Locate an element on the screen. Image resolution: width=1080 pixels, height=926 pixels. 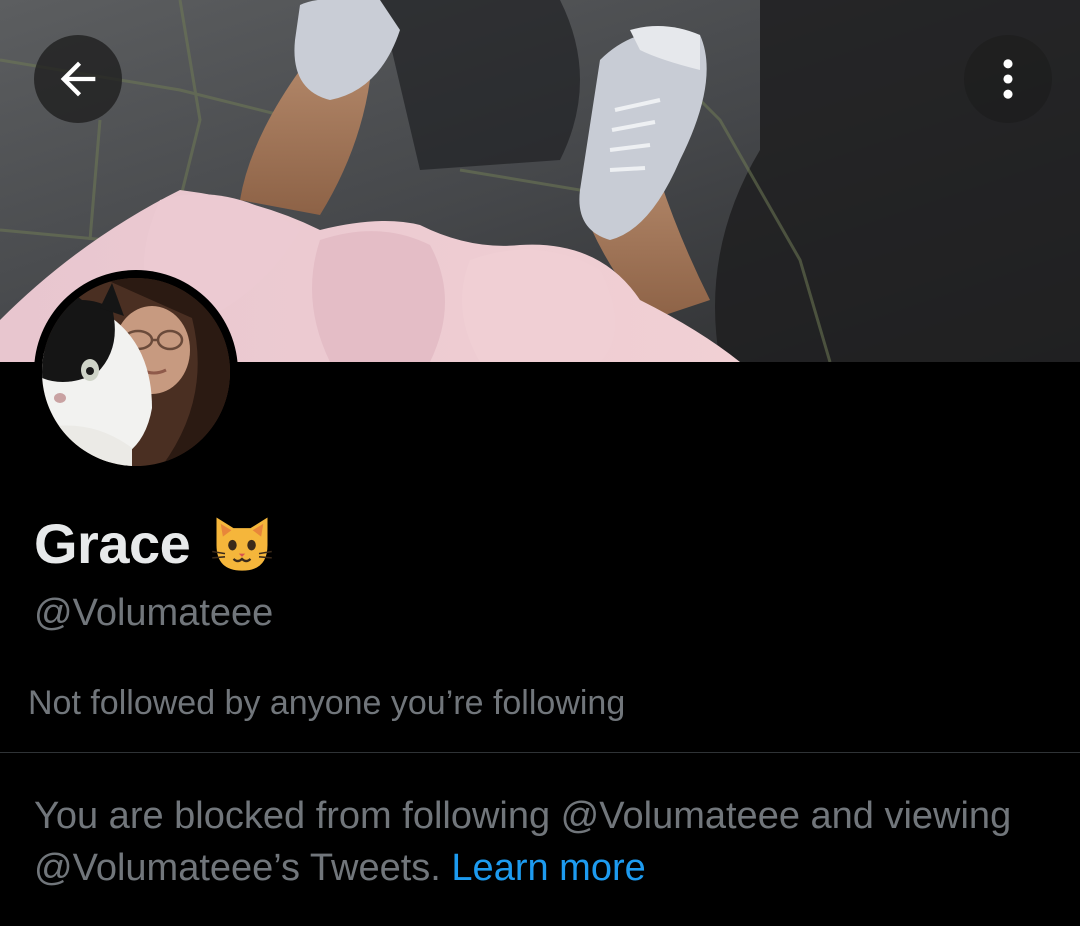
back-button is located at coordinates (78, 79).